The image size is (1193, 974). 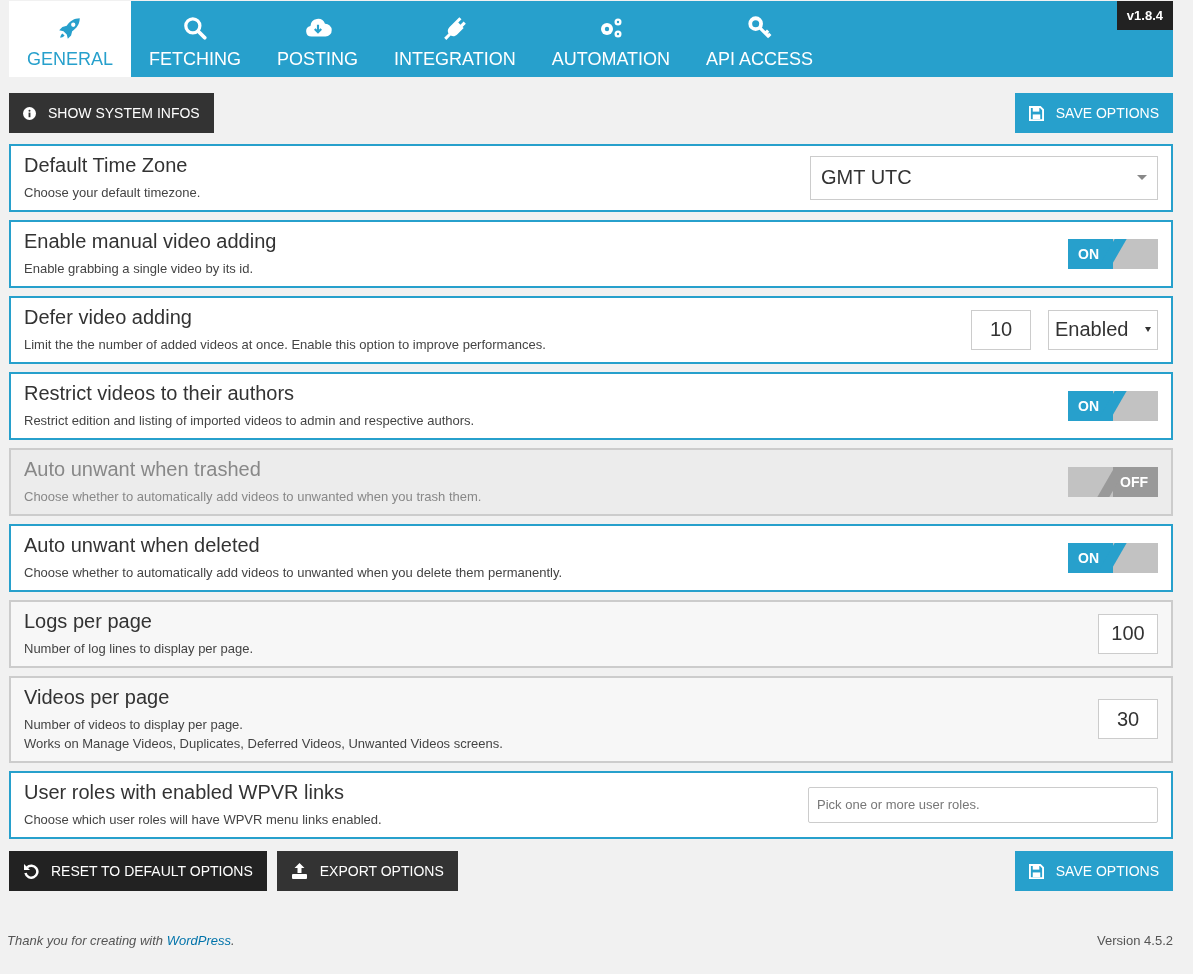 I want to click on option-title: Videos per page, so click(x=97, y=697).